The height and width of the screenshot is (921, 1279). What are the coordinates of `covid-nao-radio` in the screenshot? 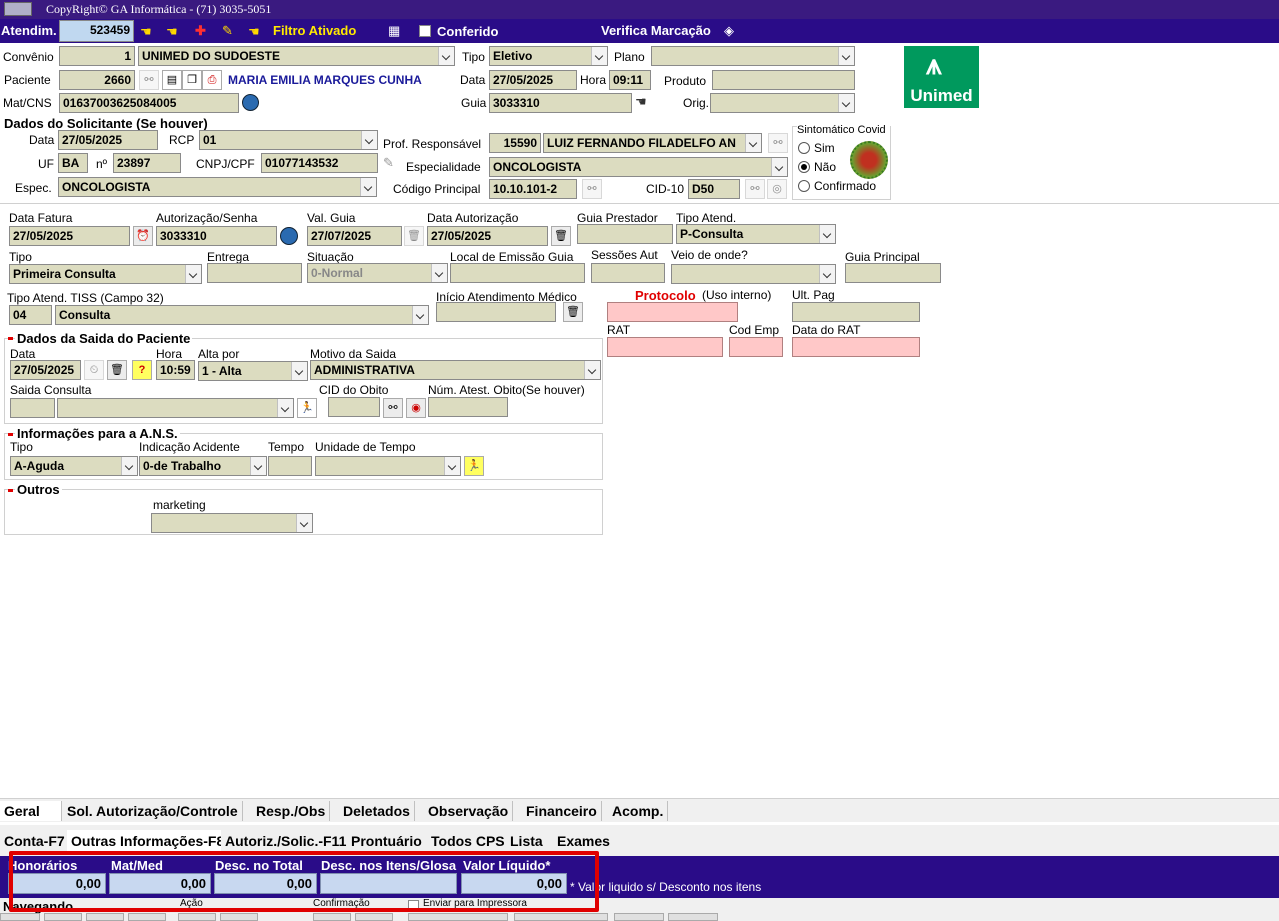 It's located at (804, 167).